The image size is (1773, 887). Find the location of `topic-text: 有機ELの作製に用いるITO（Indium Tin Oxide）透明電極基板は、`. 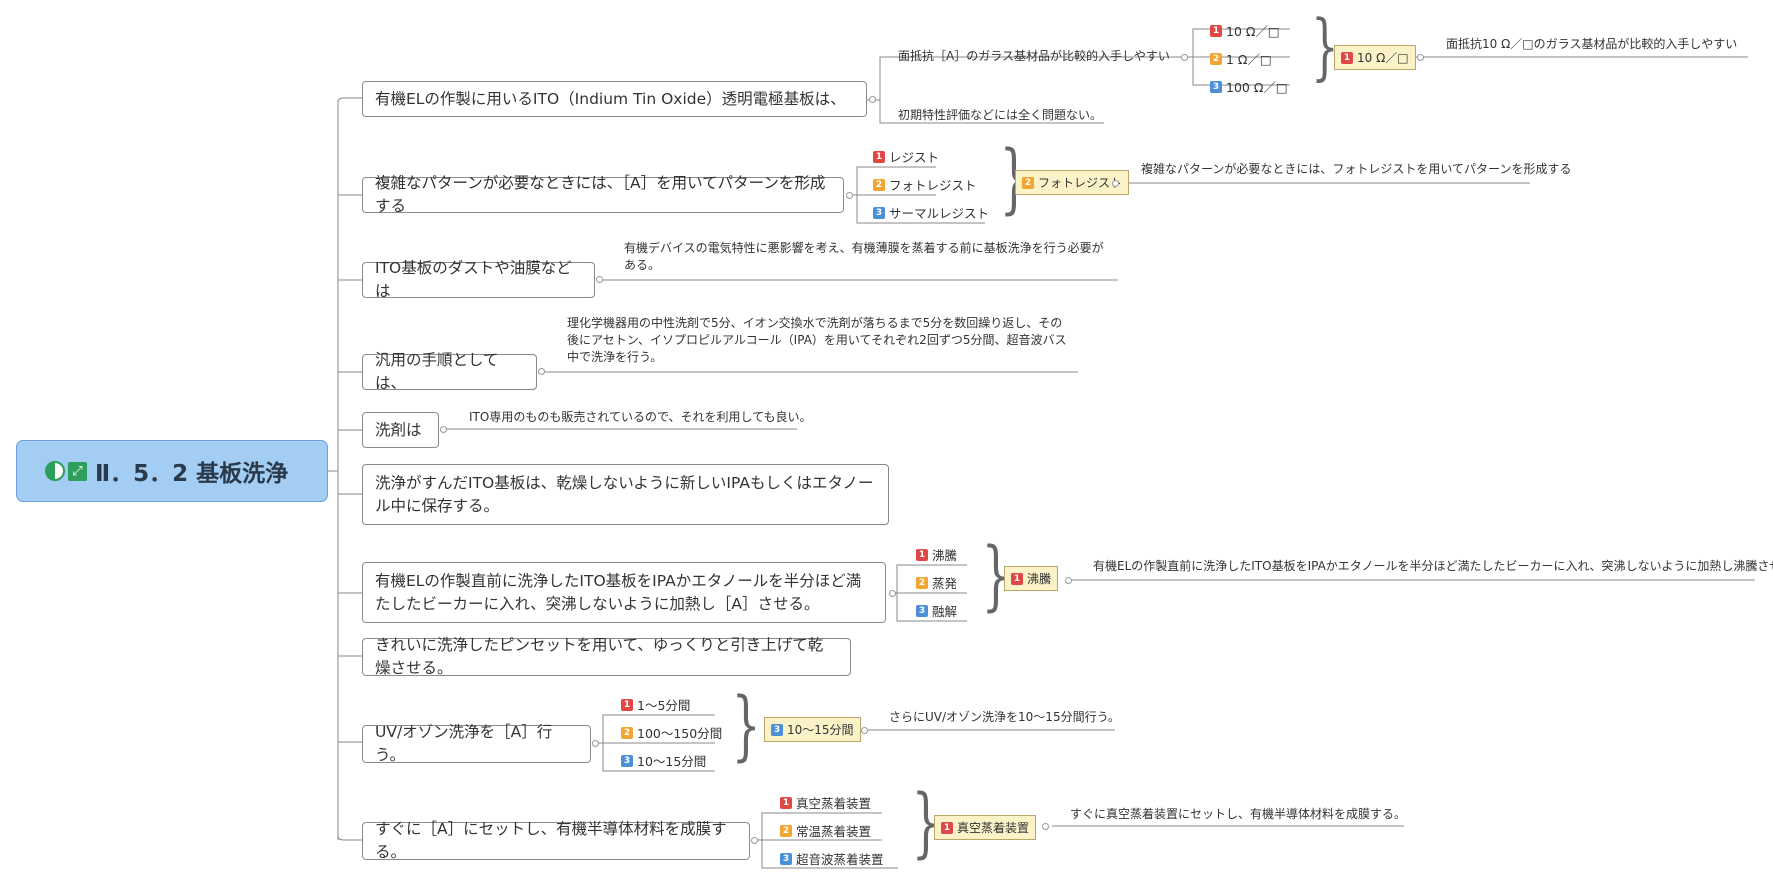

topic-text: 有機ELの作製に用いるITO（Indium Tin Oxide）透明電極基板は、 is located at coordinates (610, 98).